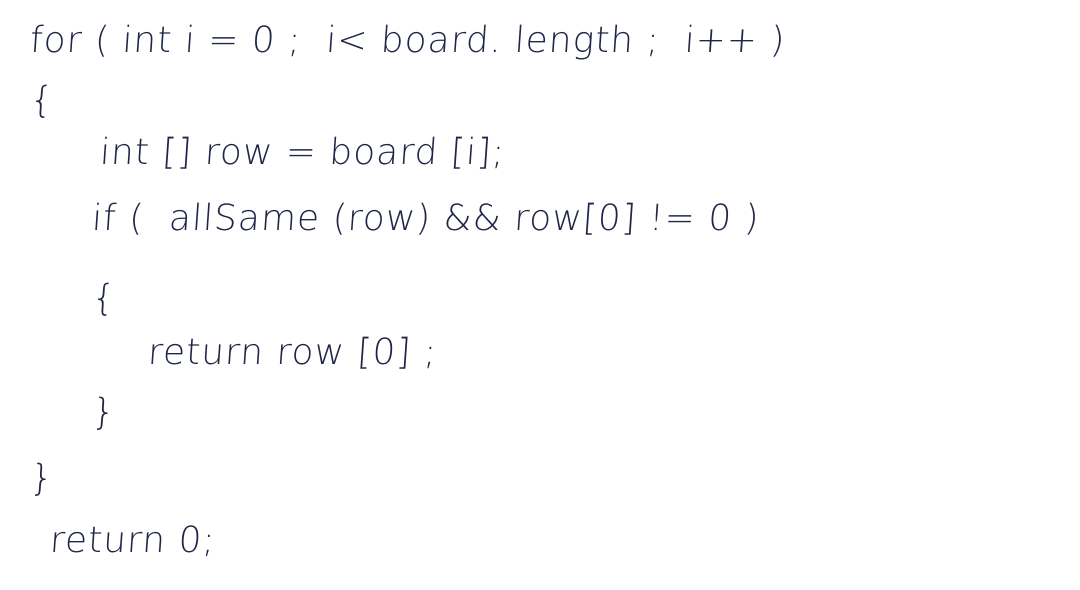 This screenshot has height=590, width=1080. What do you see at coordinates (104, 298) in the screenshot?
I see `code-line-if-open-brace: {` at bounding box center [104, 298].